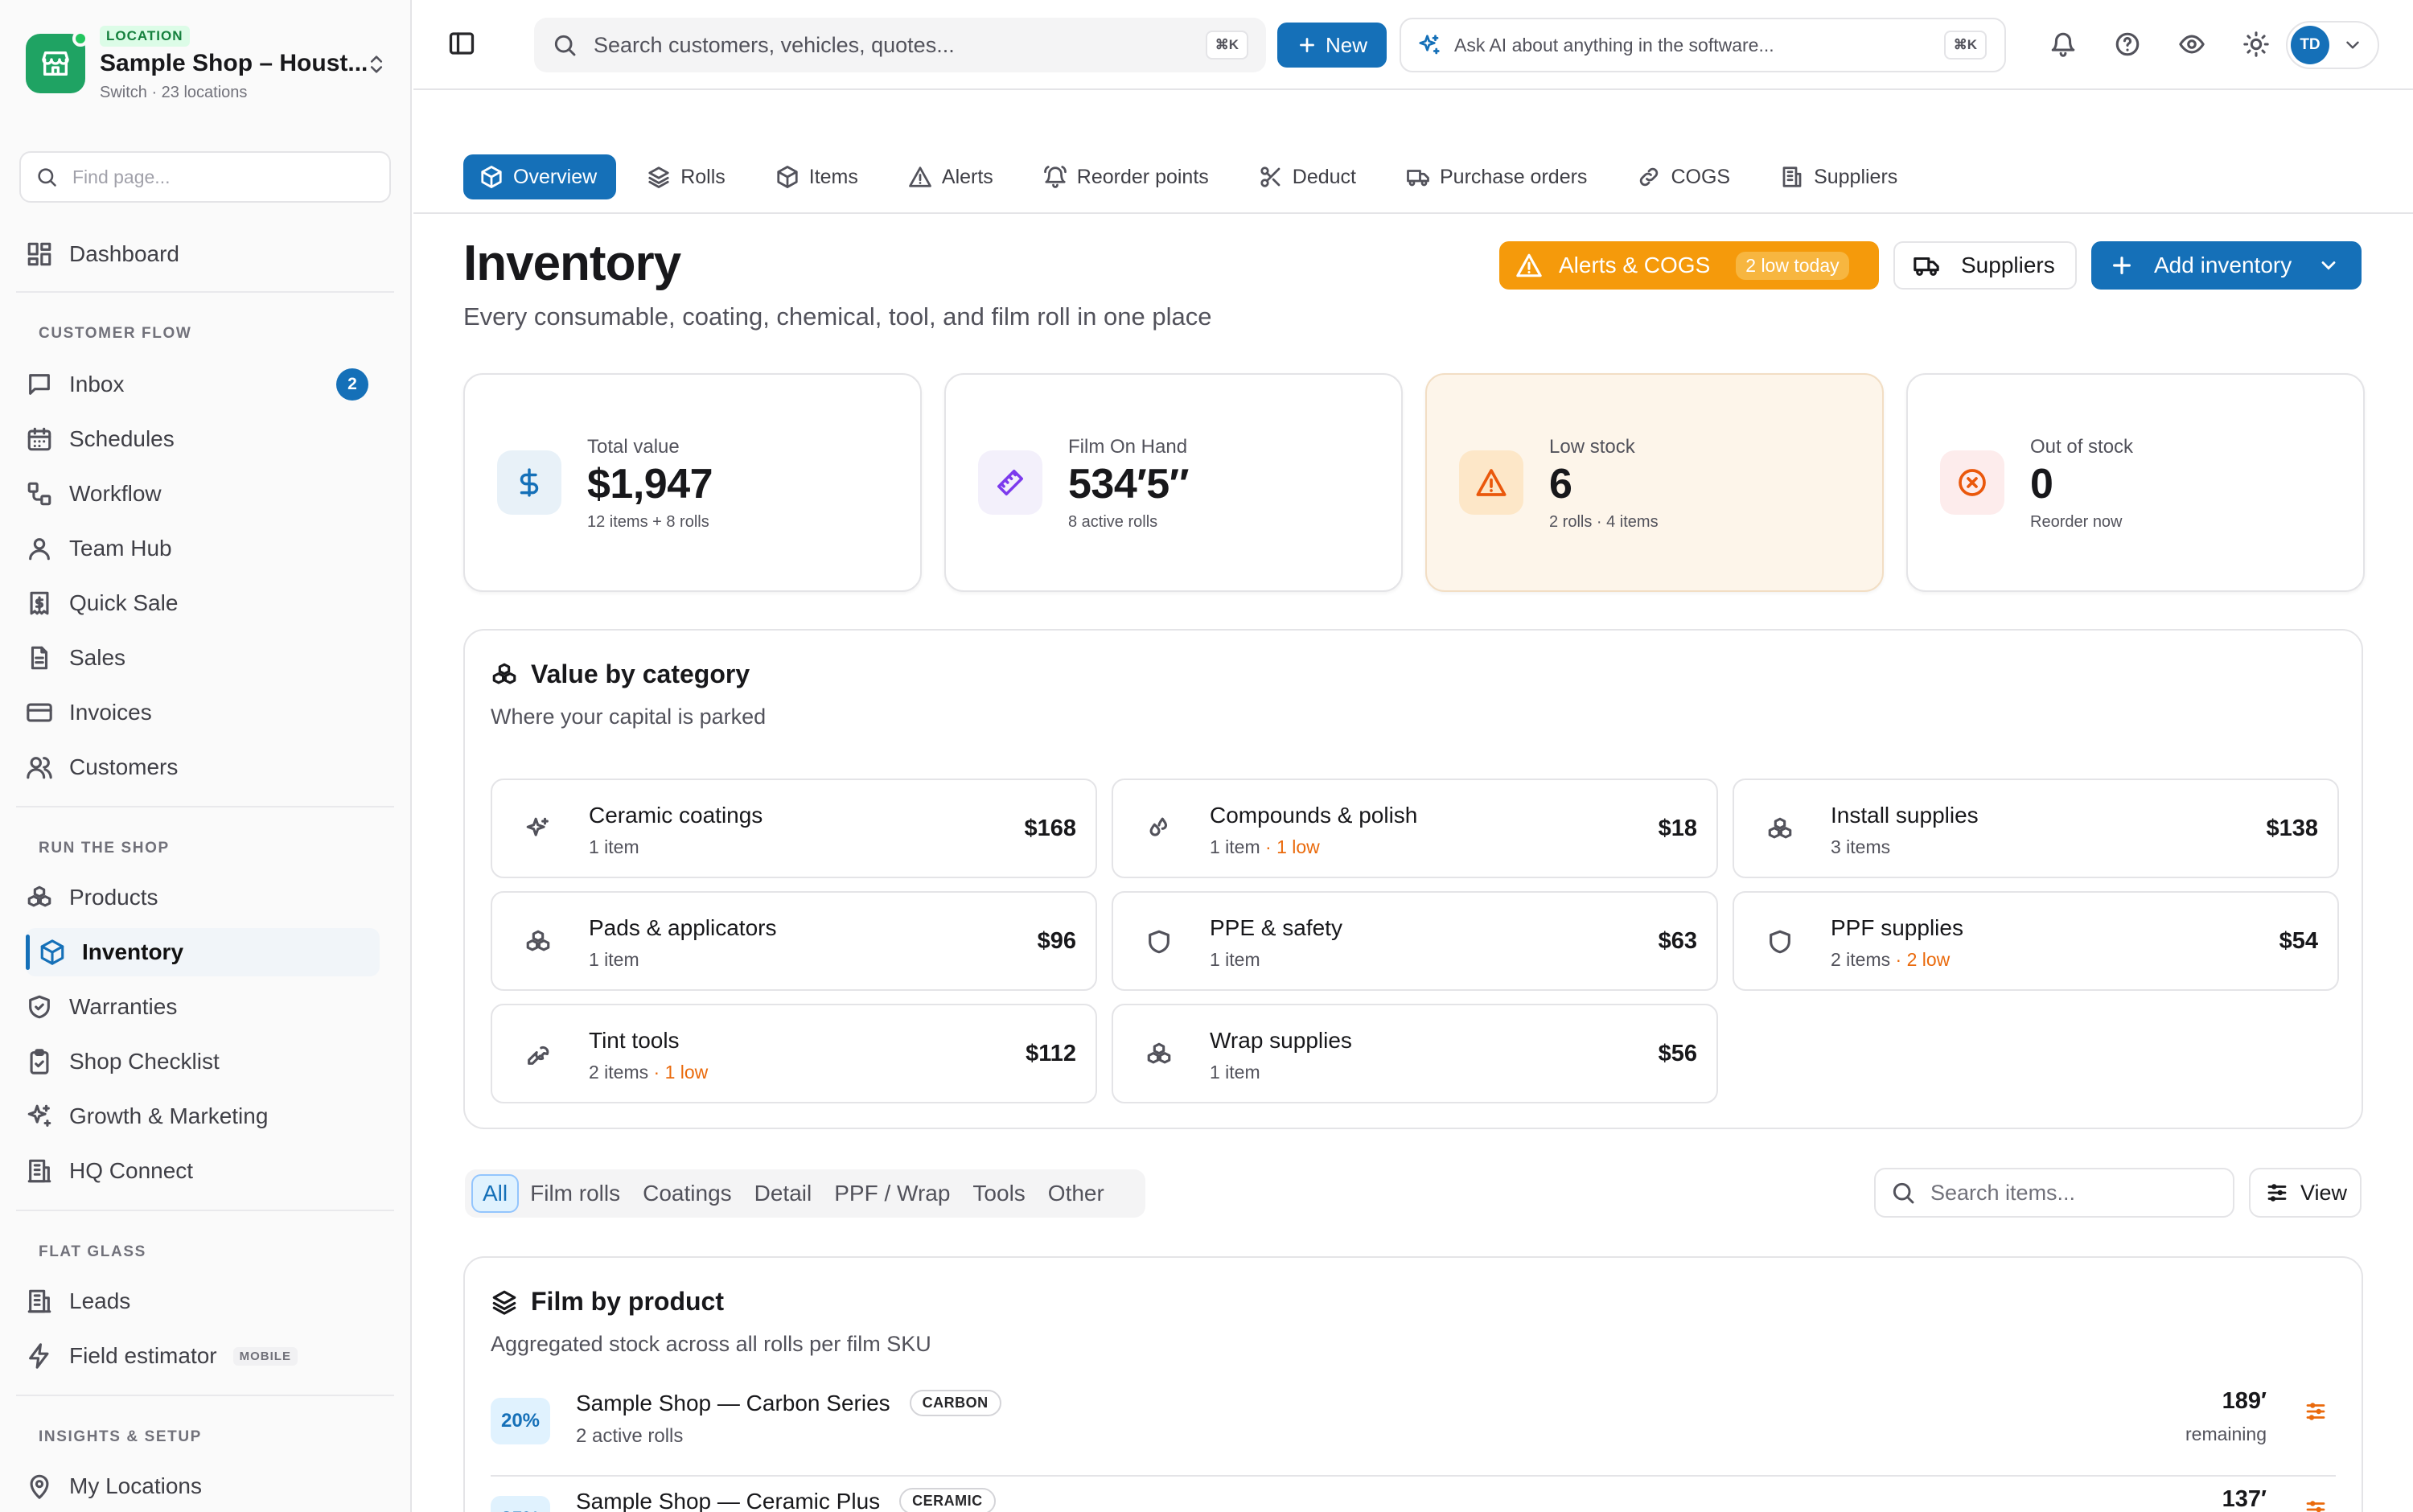  Describe the element at coordinates (575, 1193) in the screenshot. I see `filter-film-rolls: Film rolls` at that location.